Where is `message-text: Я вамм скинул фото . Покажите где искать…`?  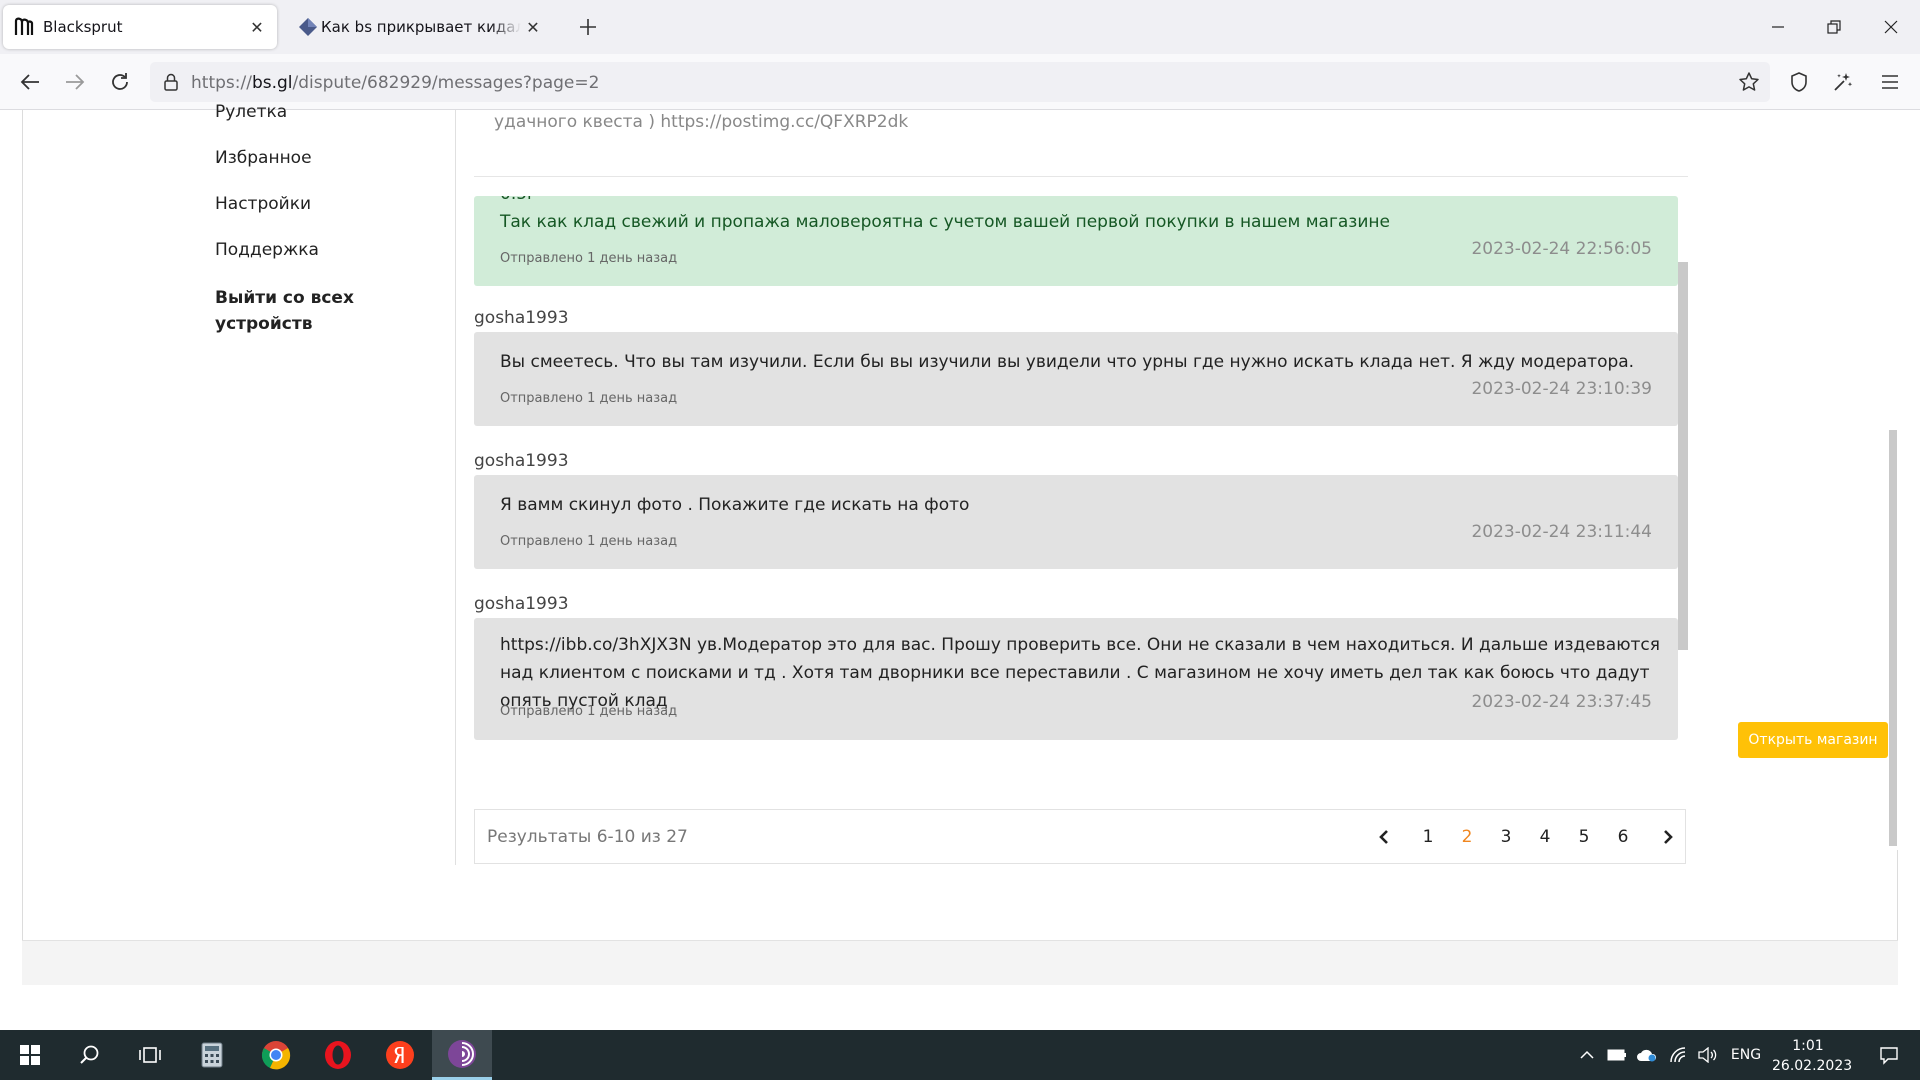 message-text: Я вамм скинул фото . Покажите где искать… is located at coordinates (735, 505).